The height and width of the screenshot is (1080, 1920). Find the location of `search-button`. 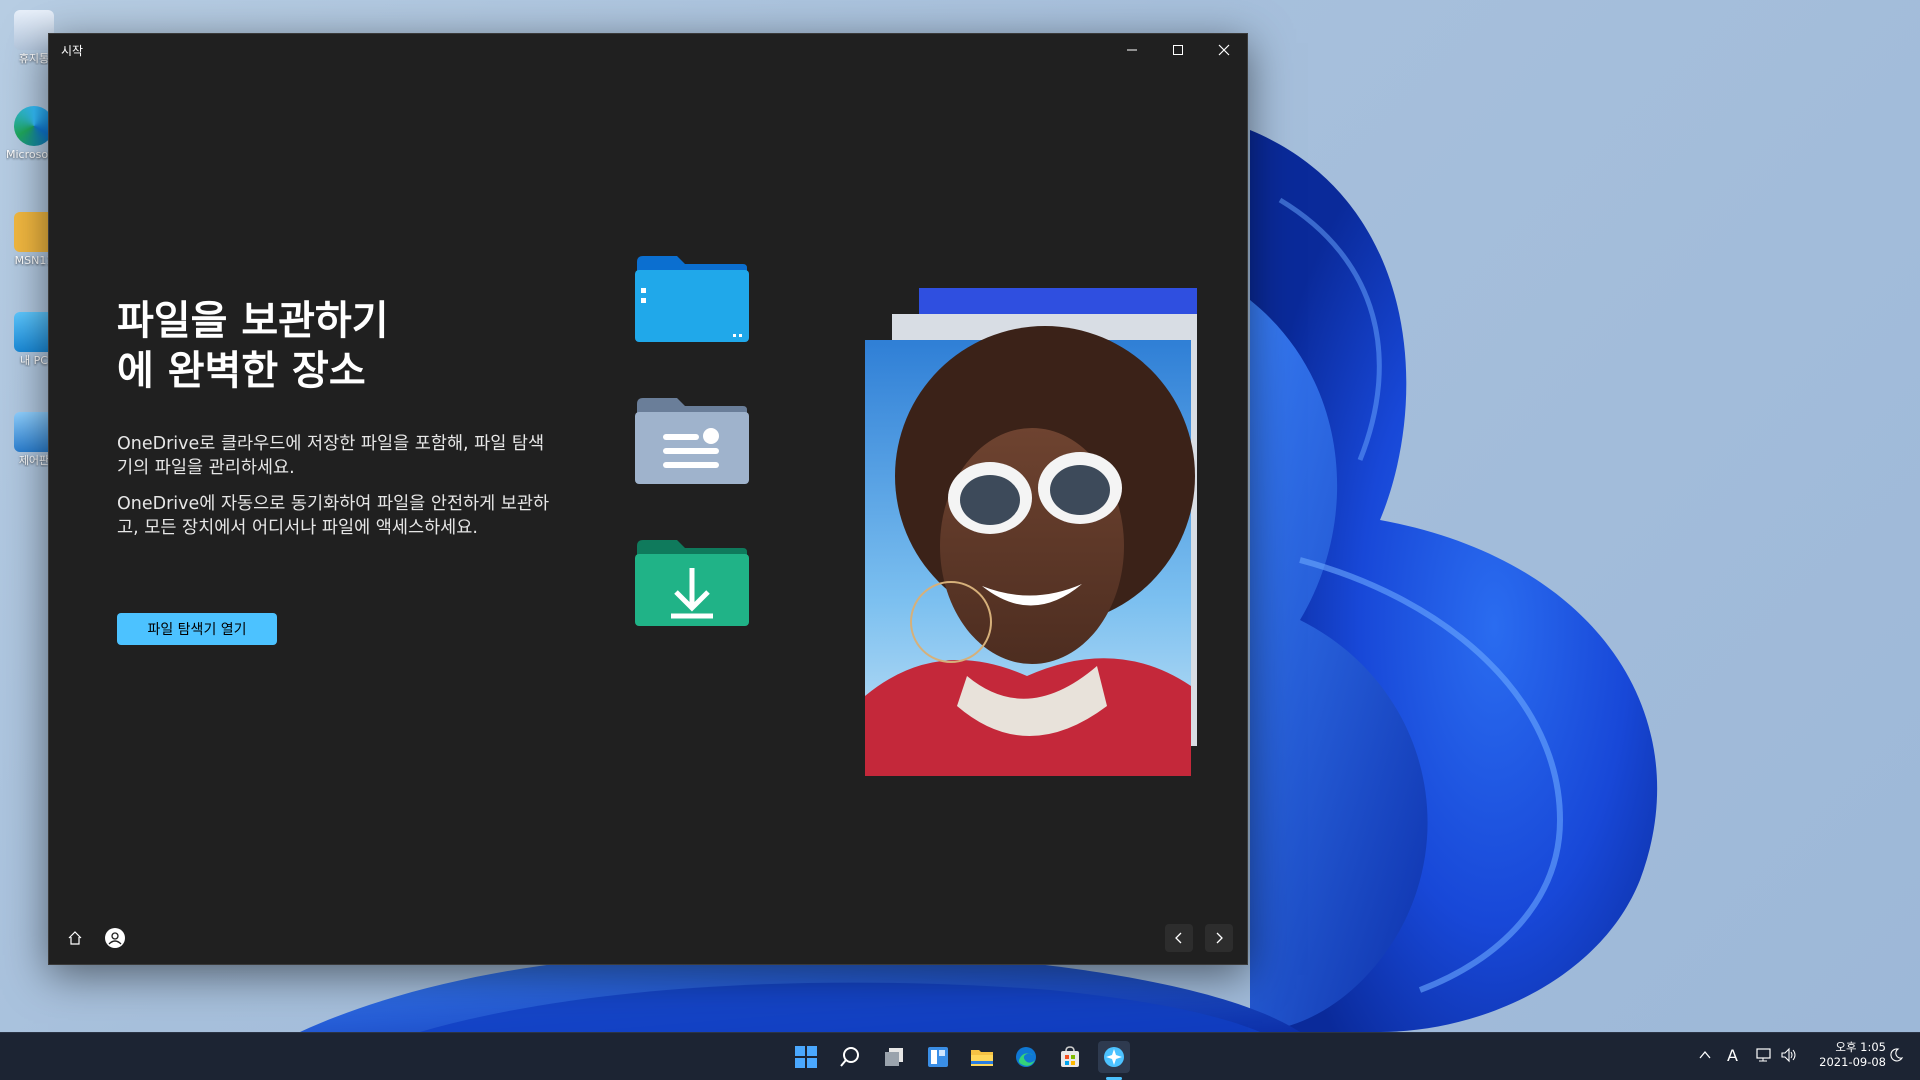

search-button is located at coordinates (850, 1057).